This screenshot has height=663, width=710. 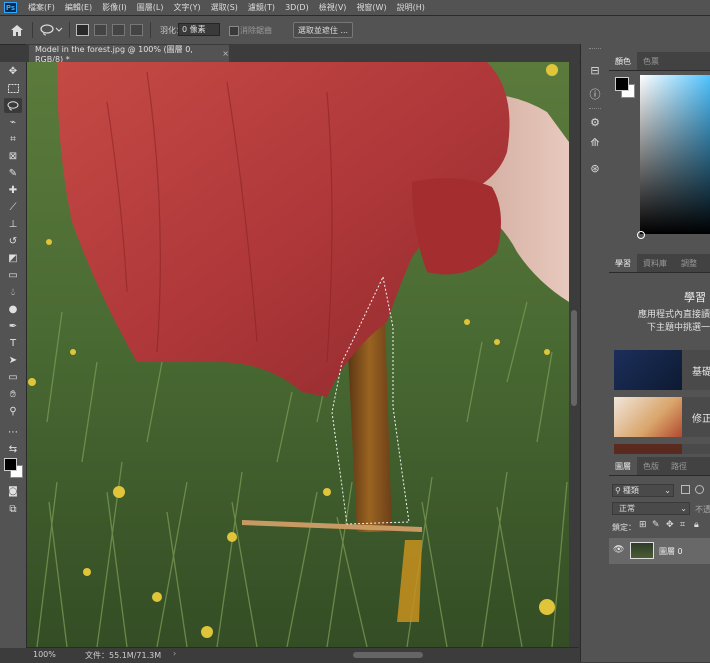 What do you see at coordinates (623, 61) in the screenshot?
I see `tab-color: 顏色` at bounding box center [623, 61].